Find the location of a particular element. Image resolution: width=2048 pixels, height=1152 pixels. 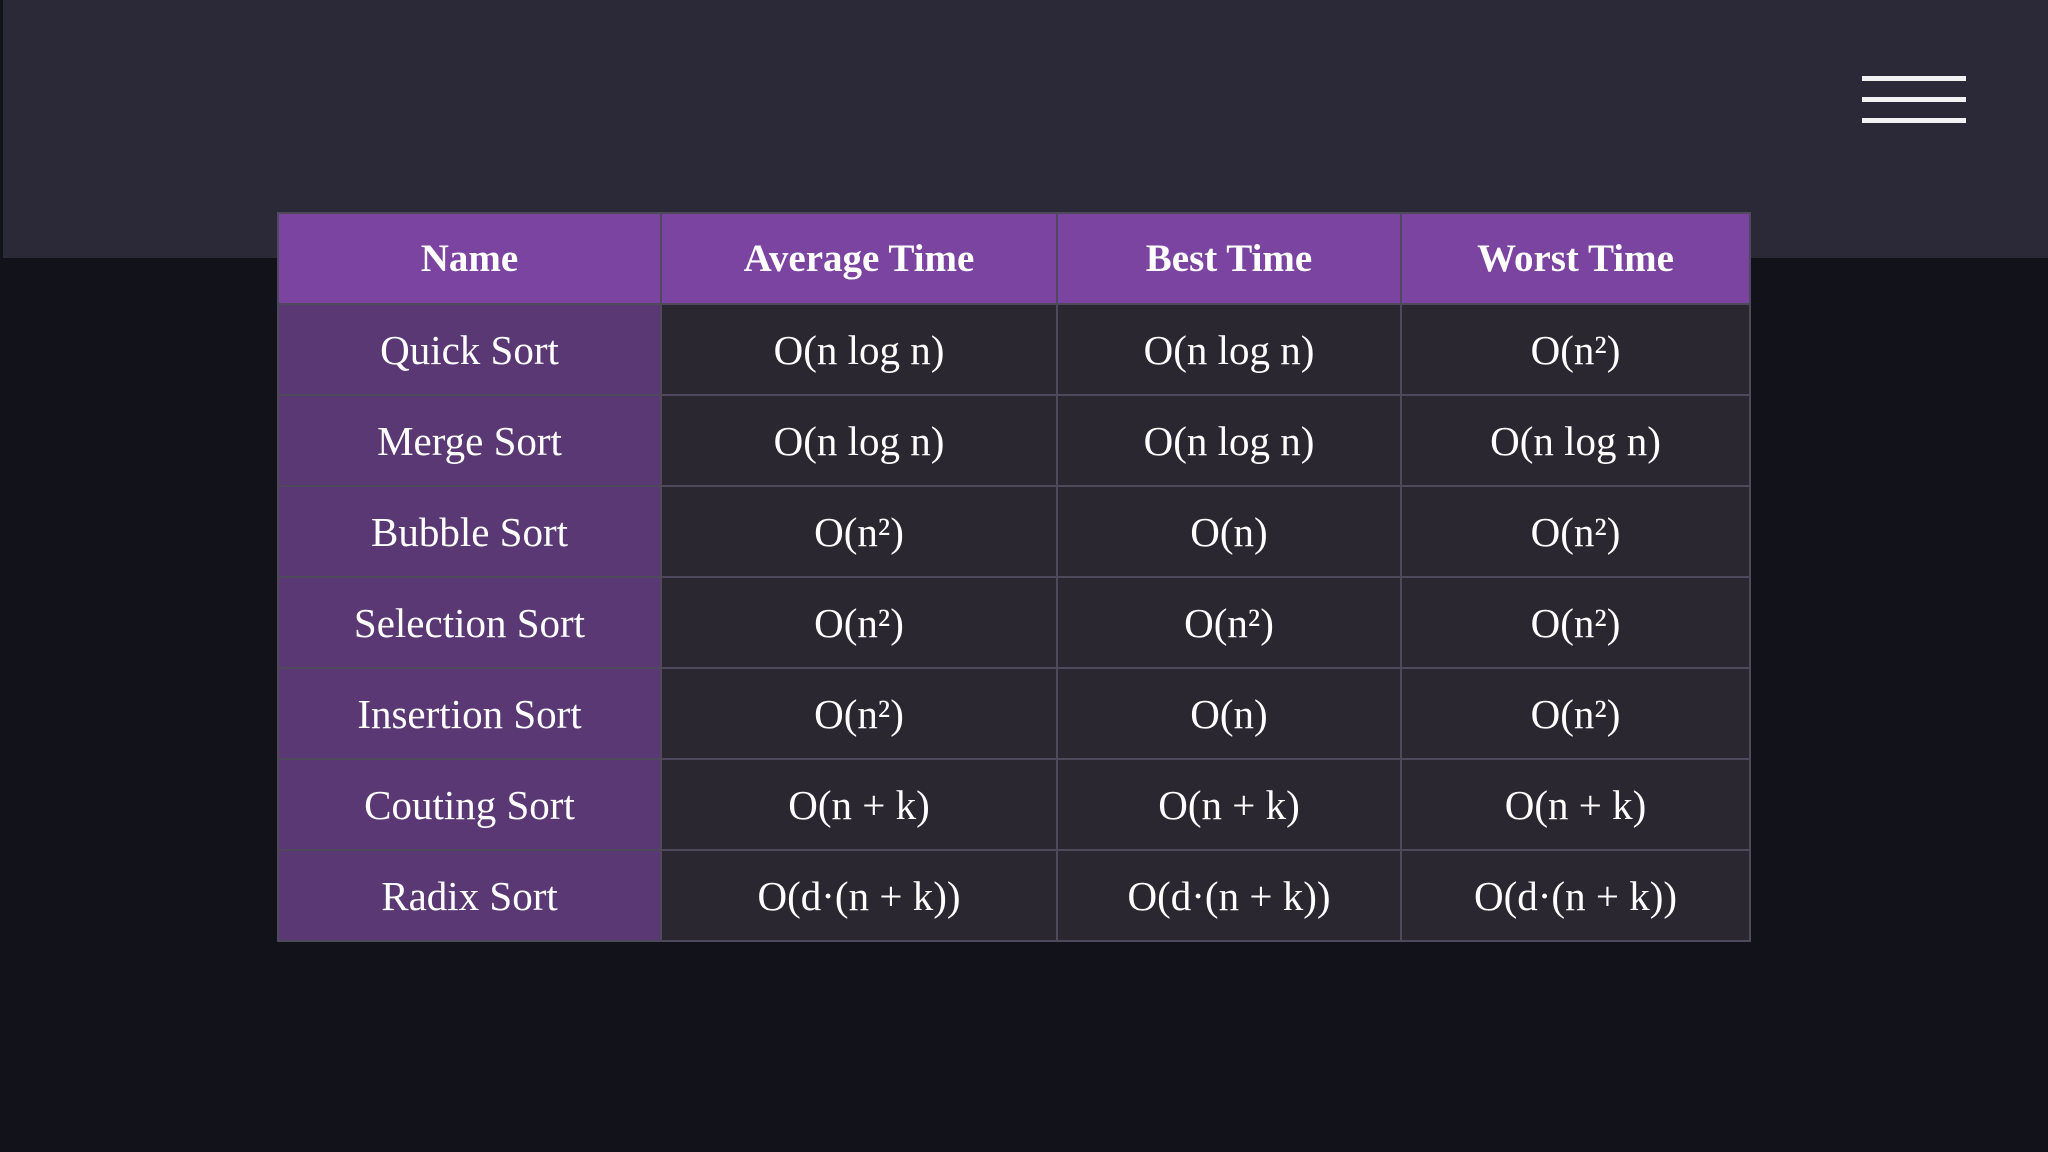

algorithm-name-cell: Radix Sort is located at coordinates (469, 895).